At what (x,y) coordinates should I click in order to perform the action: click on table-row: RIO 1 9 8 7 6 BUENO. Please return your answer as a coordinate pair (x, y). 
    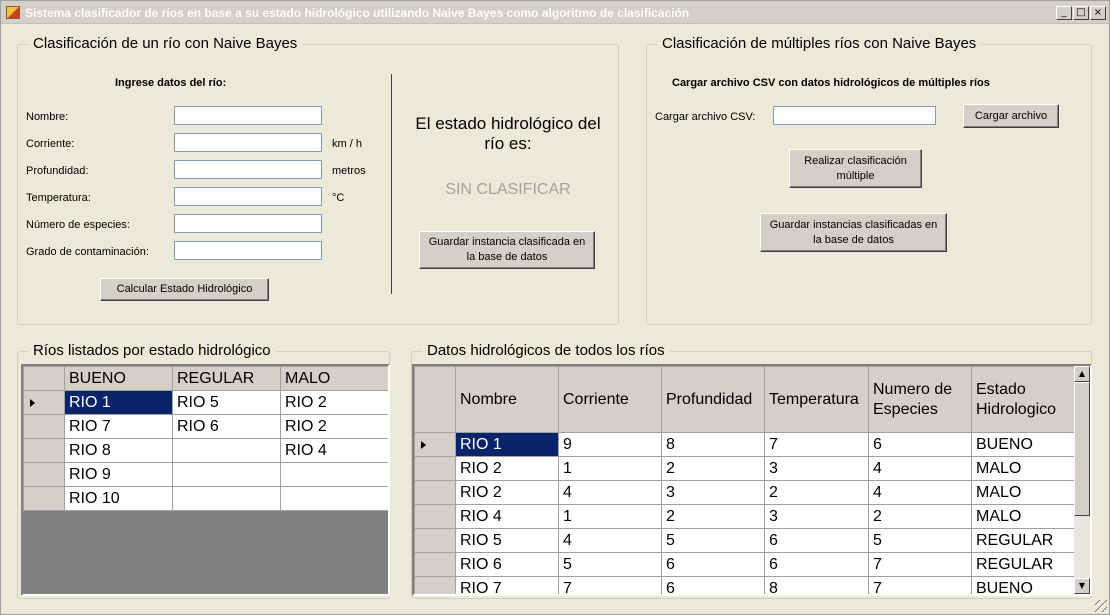
    Looking at the image, I should click on (744, 444).